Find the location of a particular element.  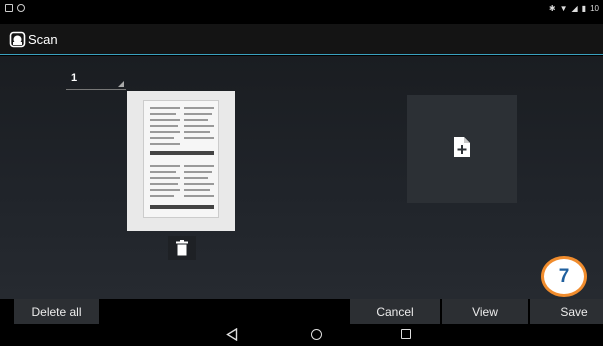

spinner-corner-icon is located at coordinates (121, 84).